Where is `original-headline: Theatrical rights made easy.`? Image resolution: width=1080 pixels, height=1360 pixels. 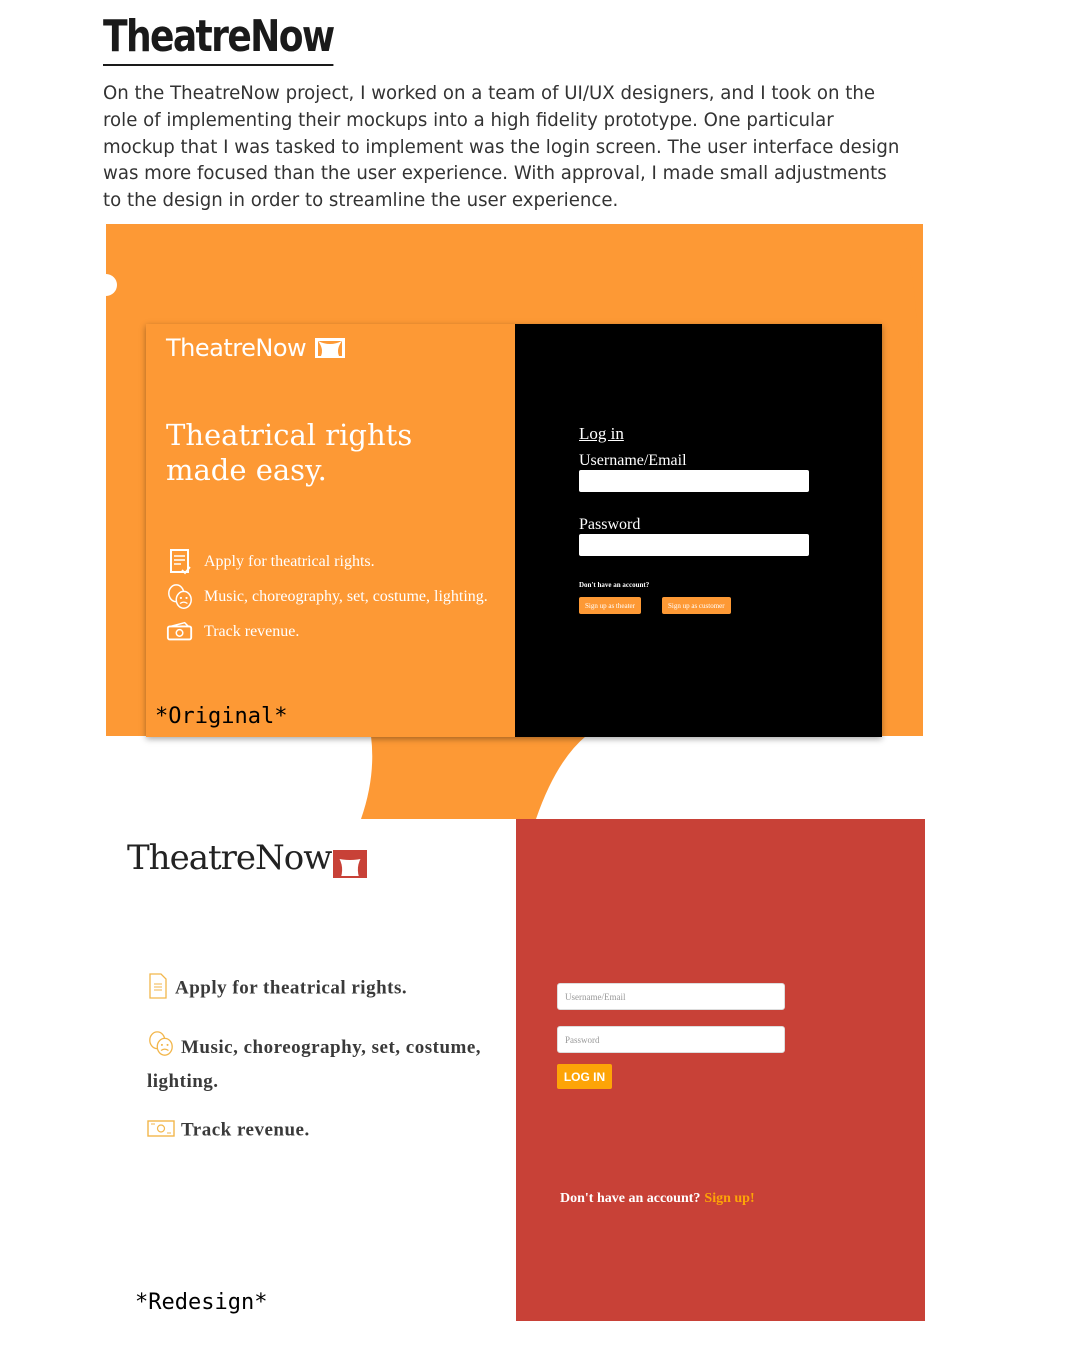
original-headline: Theatrical rights made easy. is located at coordinates (289, 452).